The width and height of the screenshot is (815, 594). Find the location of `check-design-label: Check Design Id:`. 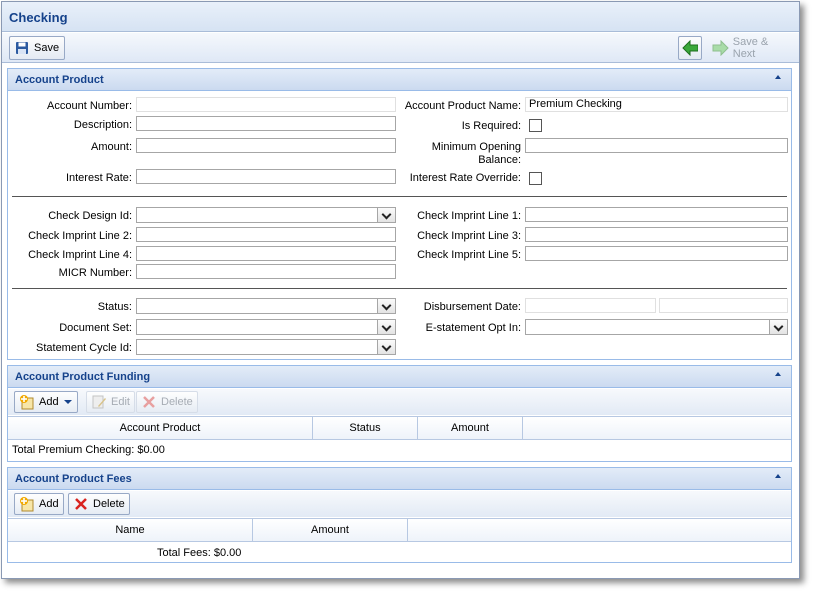

check-design-label: Check Design Id: is located at coordinates (90, 216).